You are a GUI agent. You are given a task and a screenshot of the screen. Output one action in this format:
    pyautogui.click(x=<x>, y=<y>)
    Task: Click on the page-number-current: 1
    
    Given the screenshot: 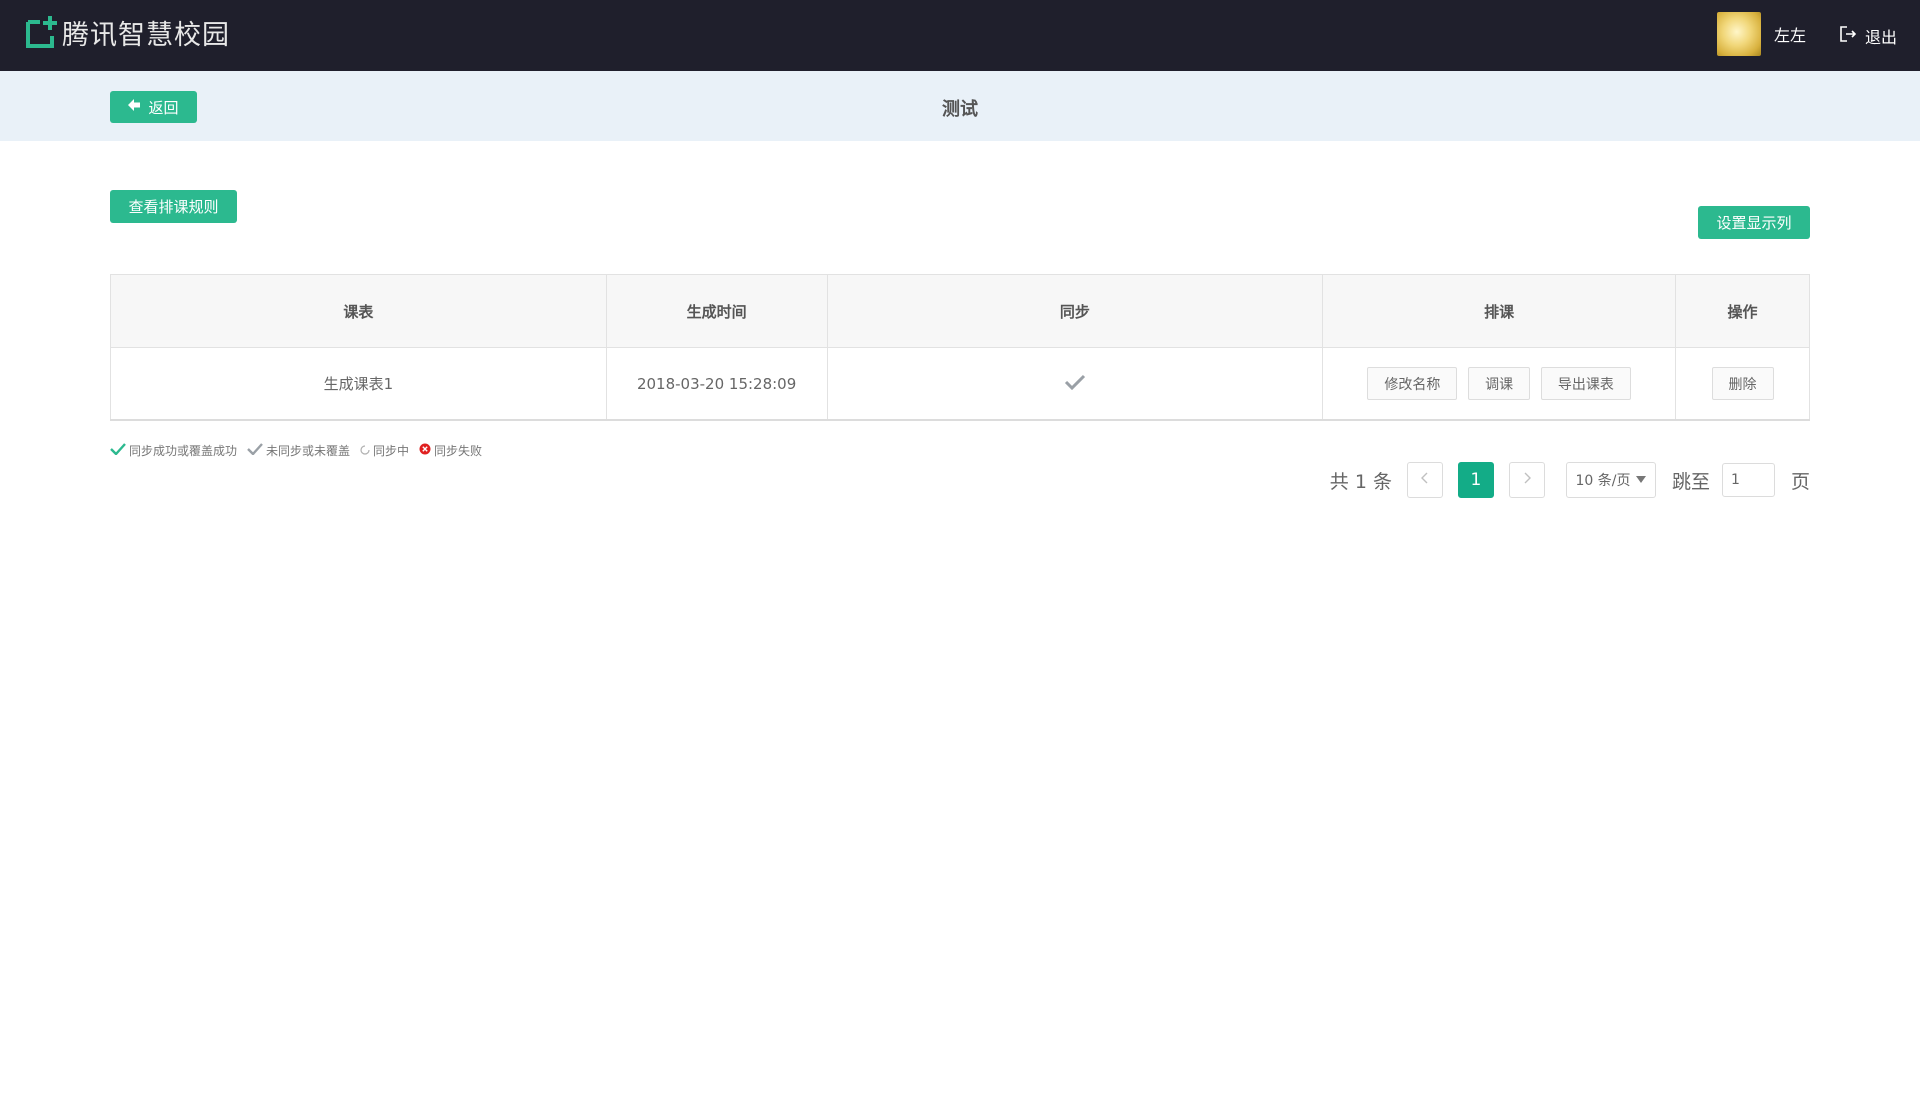 What is the action you would take?
    pyautogui.click(x=1475, y=480)
    